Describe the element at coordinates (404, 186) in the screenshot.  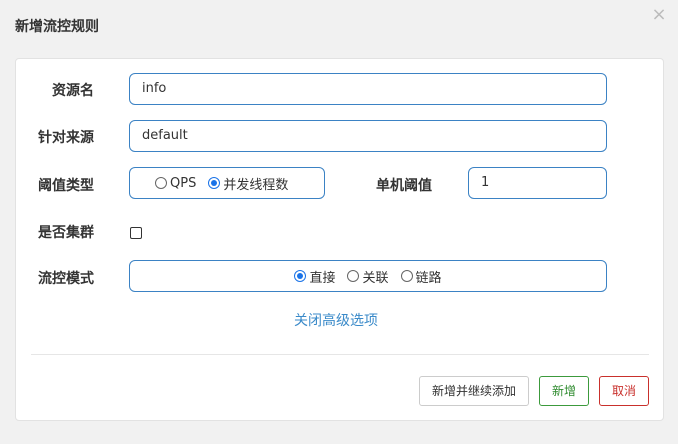
I see `single-threshold-label: 单机阈值` at that location.